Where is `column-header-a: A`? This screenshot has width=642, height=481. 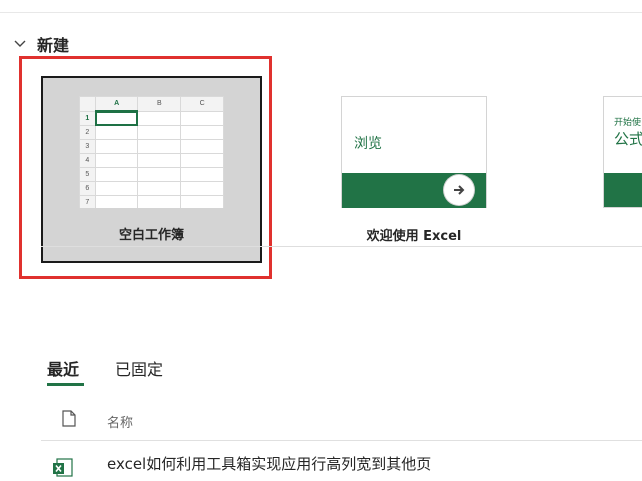
column-header-a: A is located at coordinates (116, 104).